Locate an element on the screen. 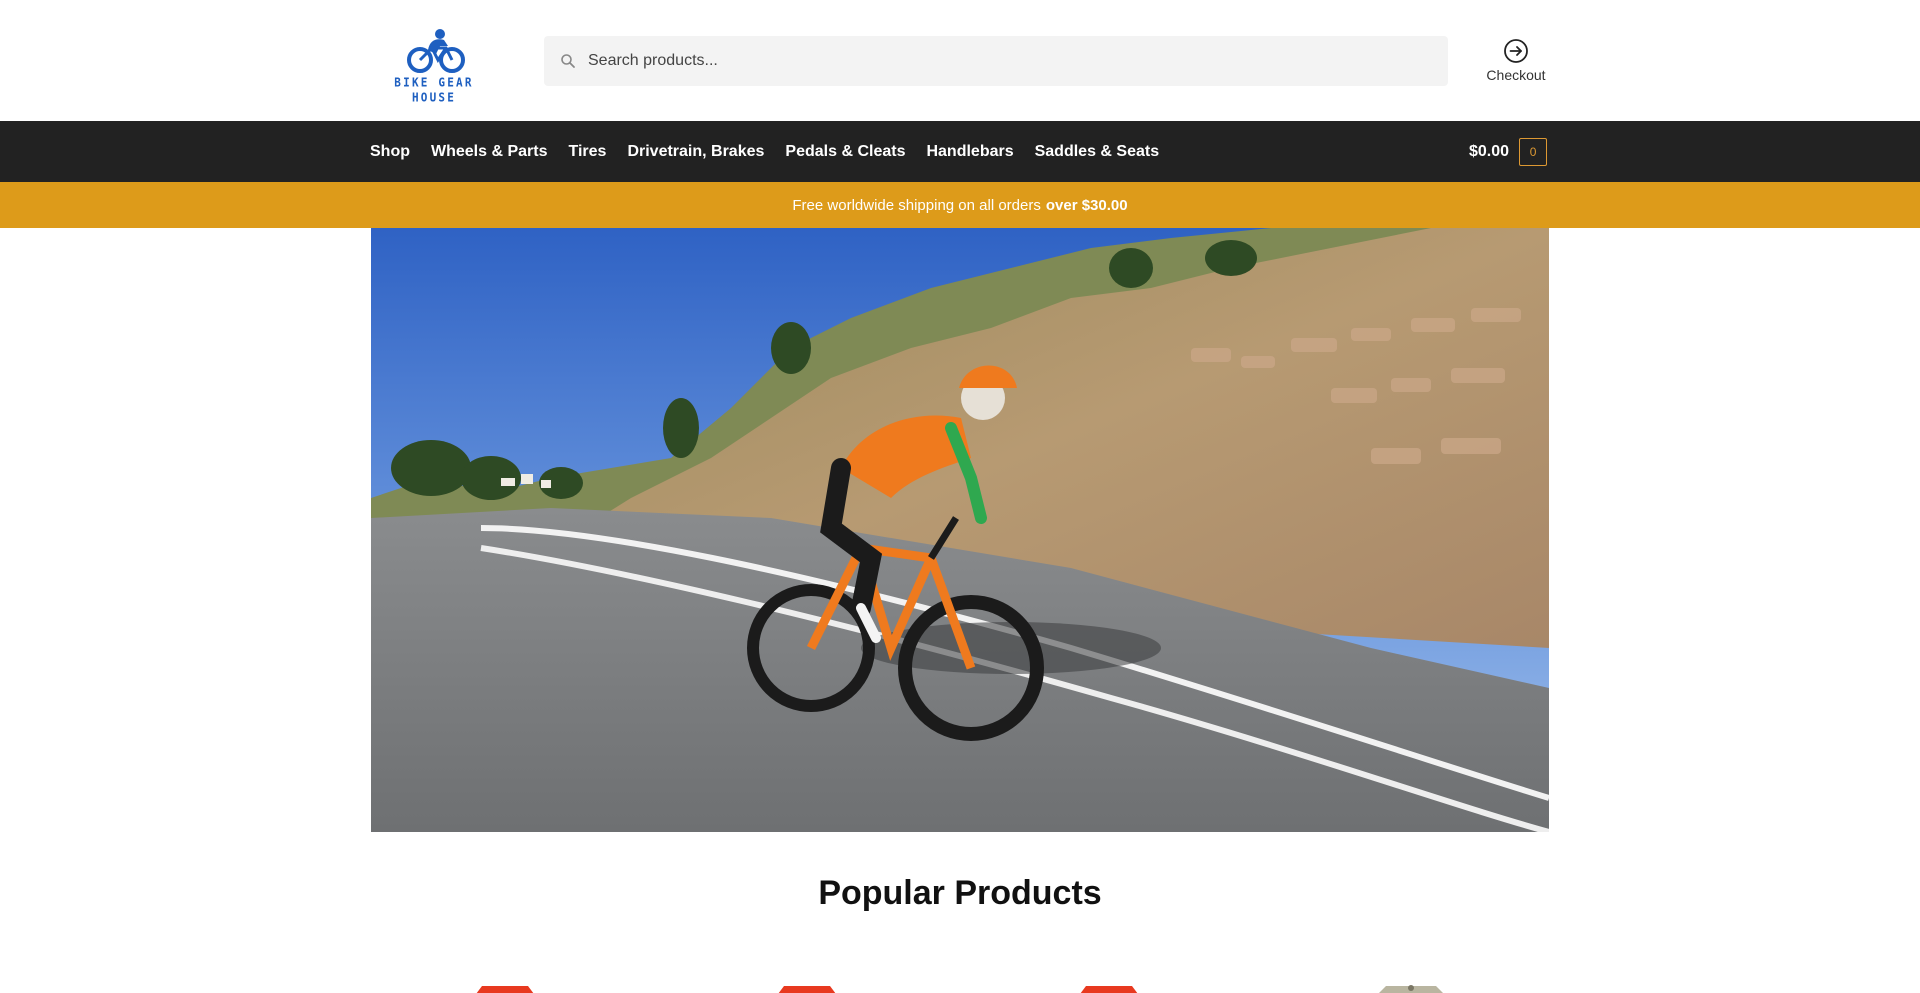  popular-products-heading: Popular Products is located at coordinates (960, 893).